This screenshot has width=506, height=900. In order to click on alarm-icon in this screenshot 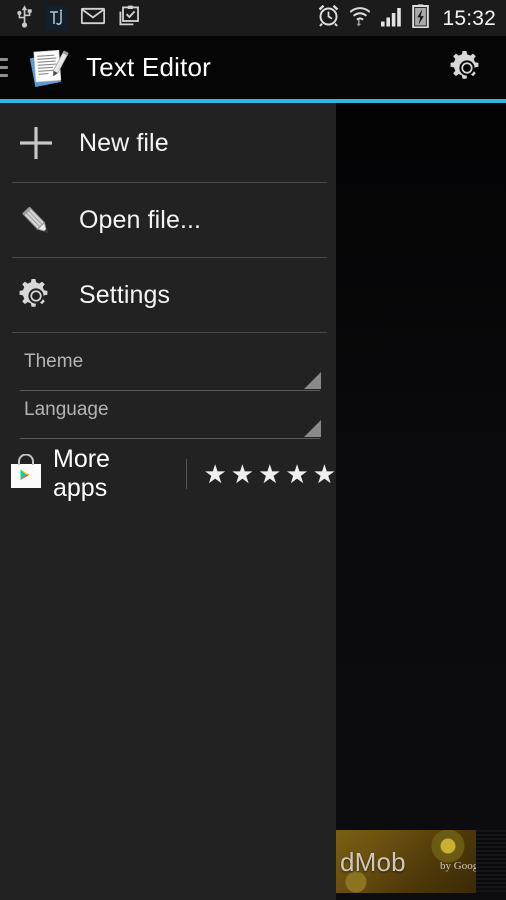, I will do `click(328, 18)`.